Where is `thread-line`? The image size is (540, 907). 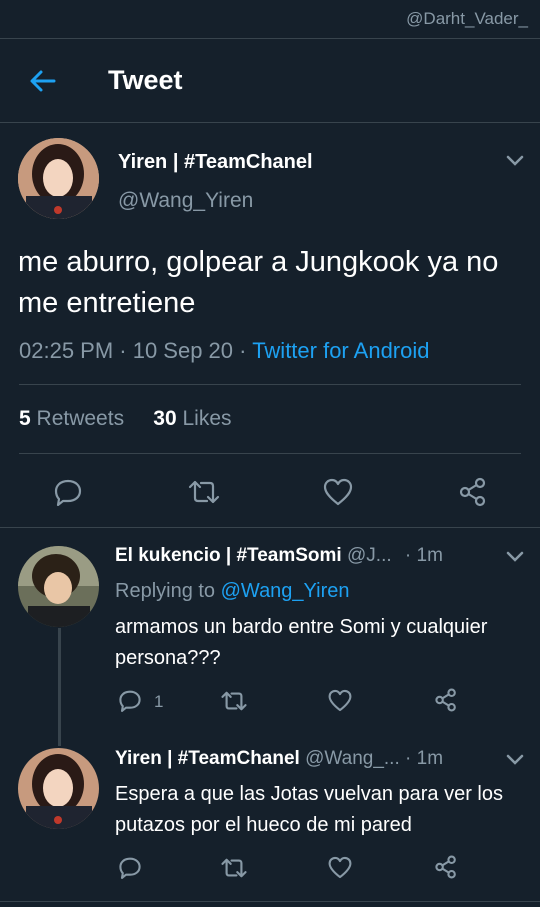
thread-line is located at coordinates (59, 687).